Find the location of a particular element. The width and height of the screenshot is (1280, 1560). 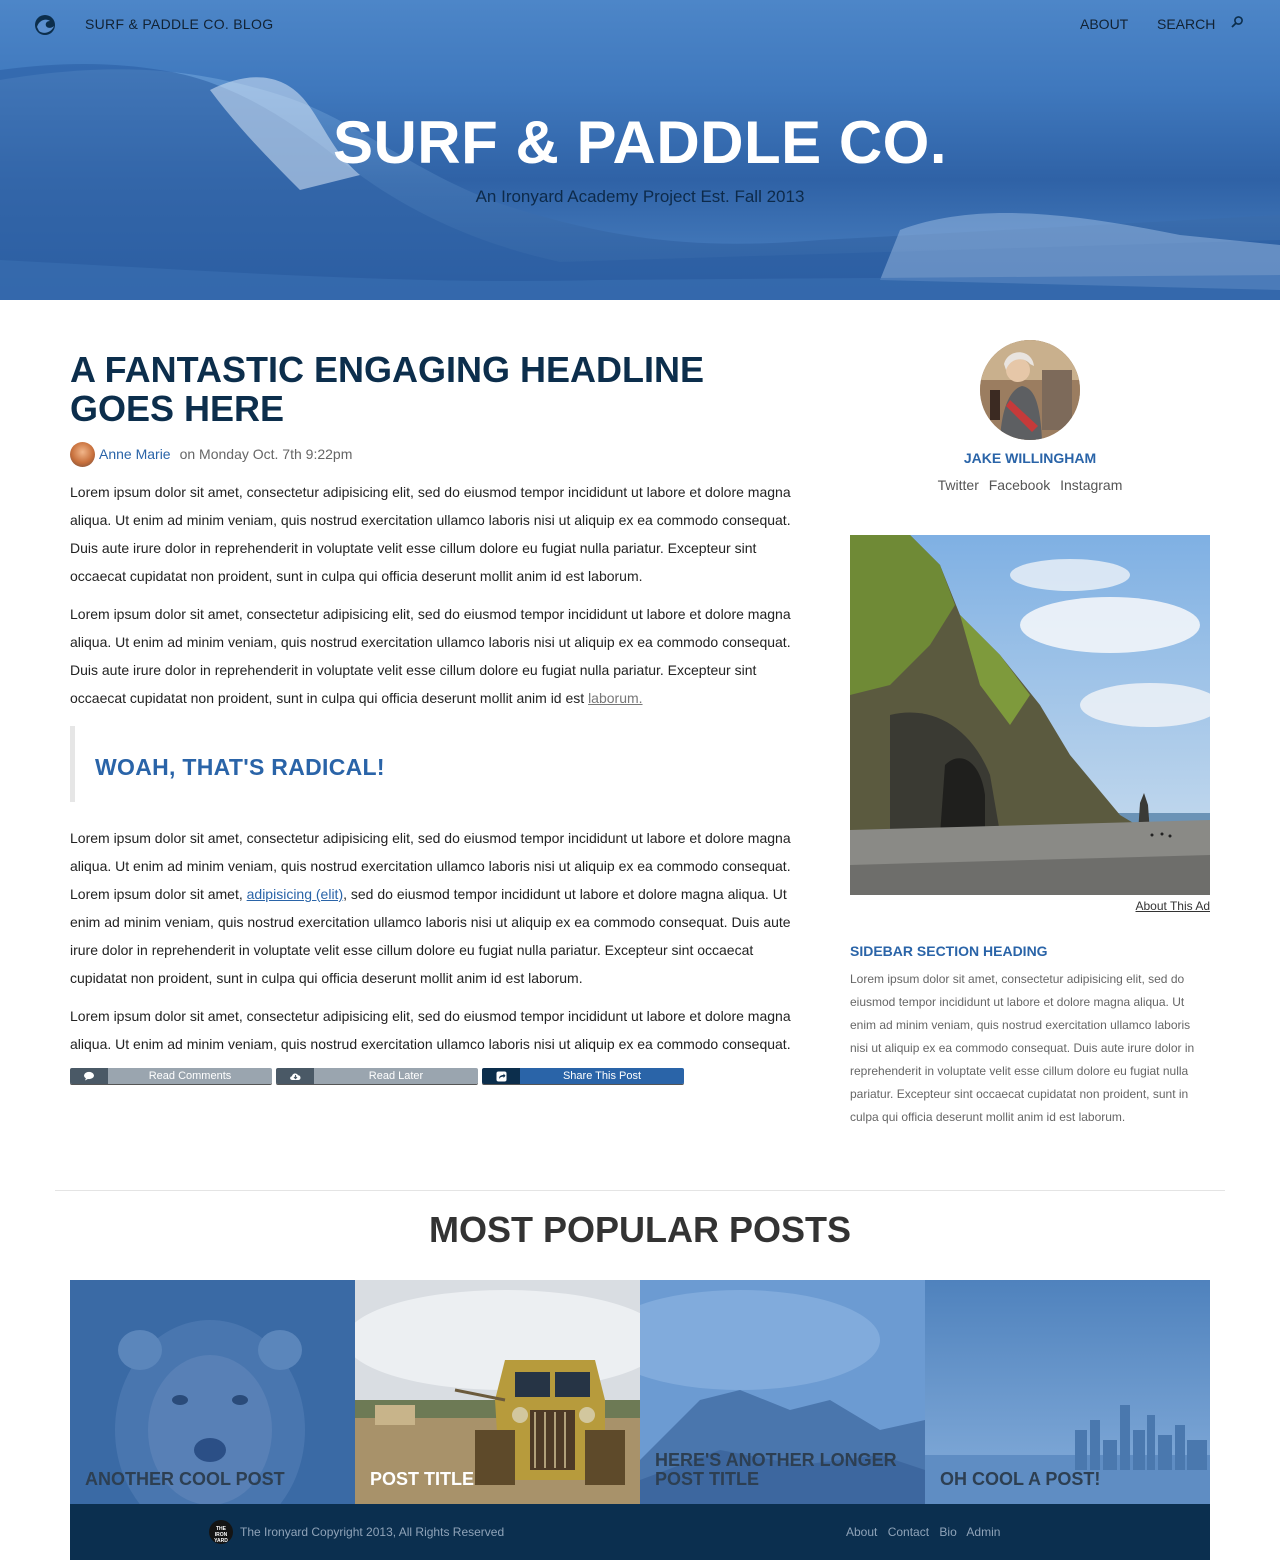

social-links: Twitter Facebook Instagram is located at coordinates (1030, 485).